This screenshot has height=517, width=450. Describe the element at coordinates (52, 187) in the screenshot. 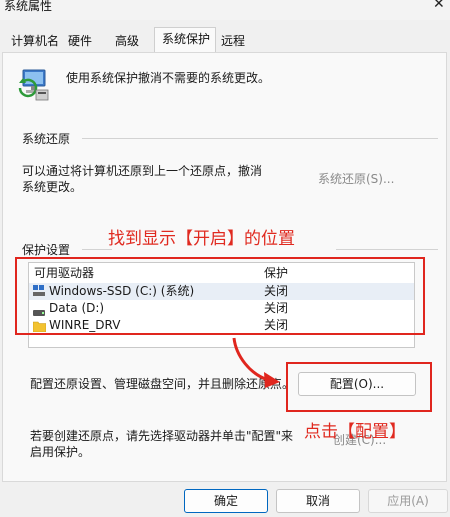

I see `restore-desc-line2: 系统更改。` at that location.